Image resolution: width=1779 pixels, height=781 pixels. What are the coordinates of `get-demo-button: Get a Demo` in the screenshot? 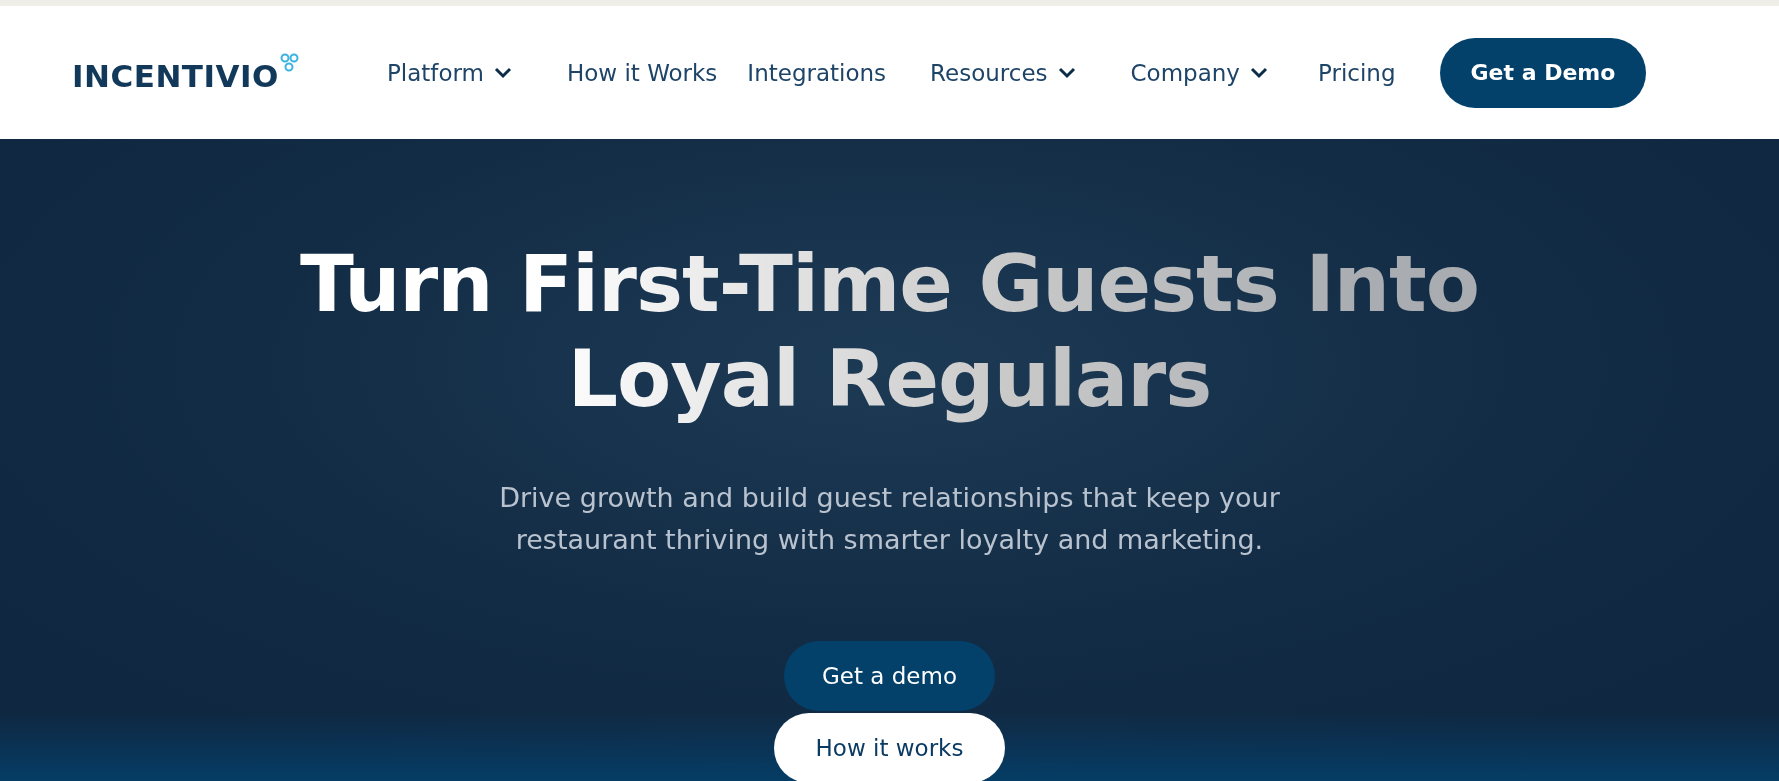 It's located at (1543, 72).